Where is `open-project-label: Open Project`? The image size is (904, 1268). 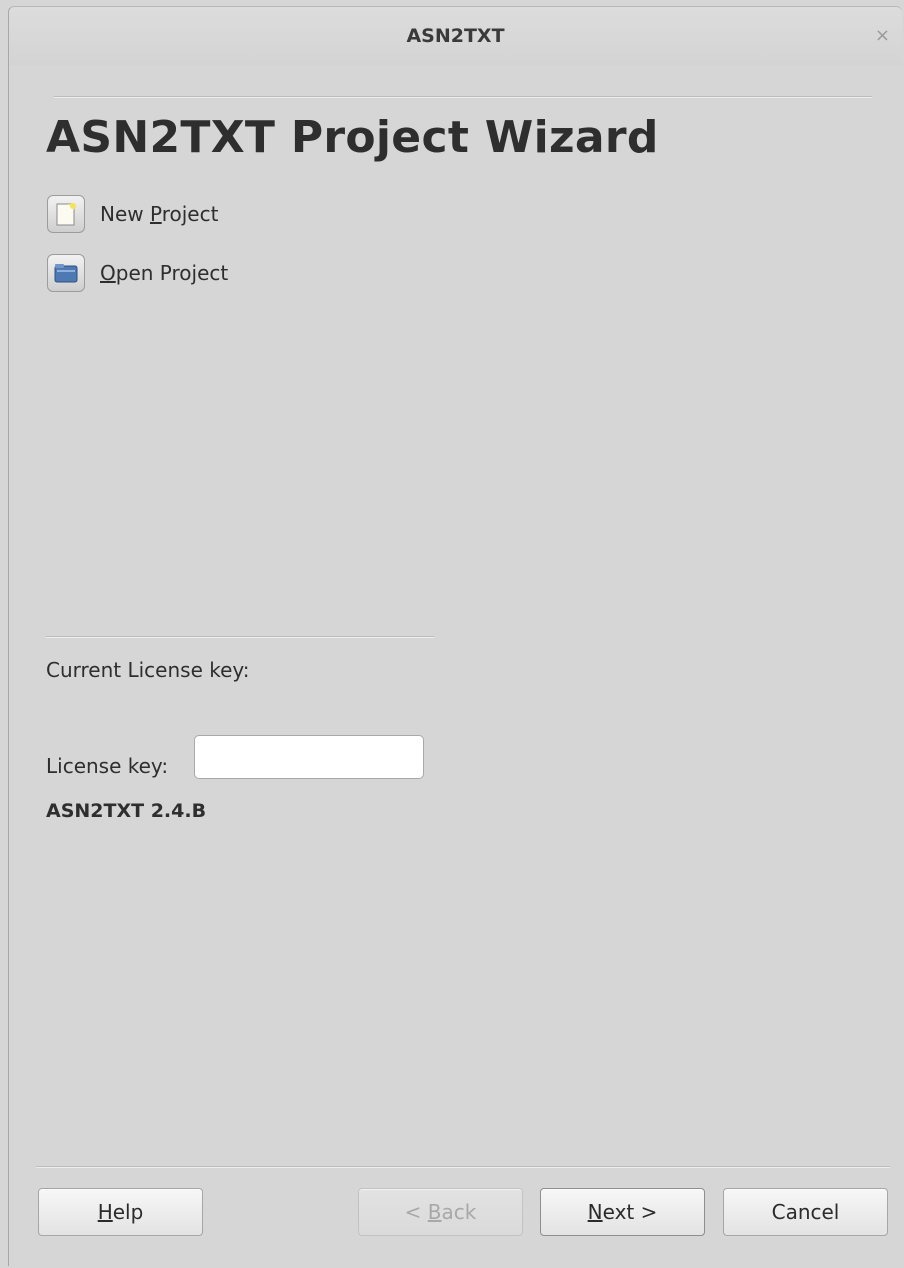 open-project-label: Open Project is located at coordinates (164, 273).